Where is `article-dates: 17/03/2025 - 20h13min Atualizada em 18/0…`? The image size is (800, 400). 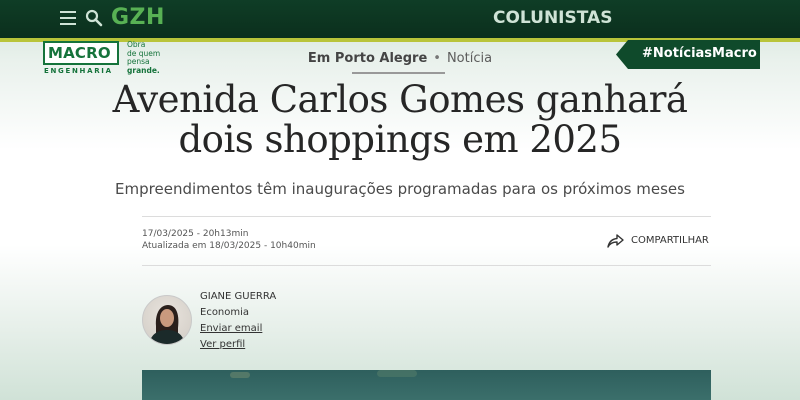
article-dates: 17/03/2025 - 20h13min Atualizada em 18/0… is located at coordinates (229, 240).